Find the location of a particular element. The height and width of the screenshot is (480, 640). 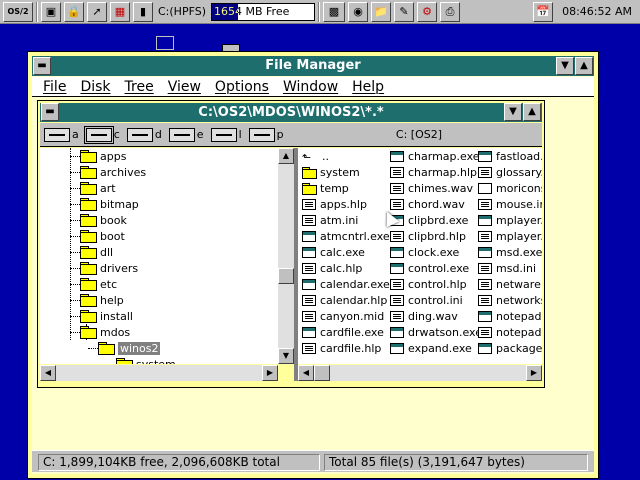

os2-logo-icon: OS/2 is located at coordinates (18, 11).